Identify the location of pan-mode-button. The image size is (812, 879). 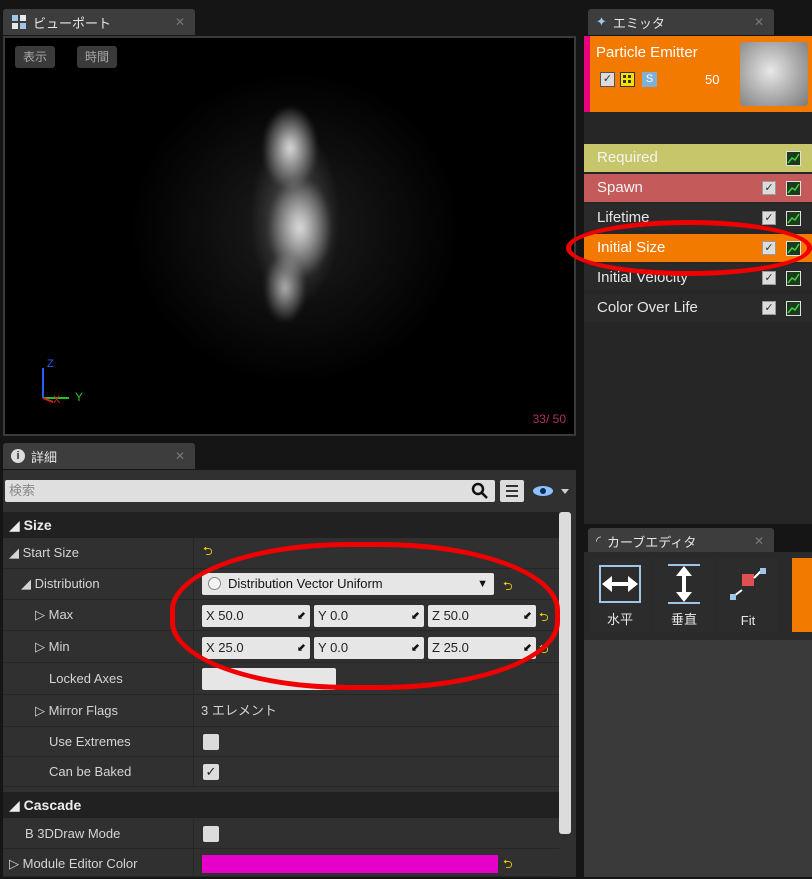
(802, 595).